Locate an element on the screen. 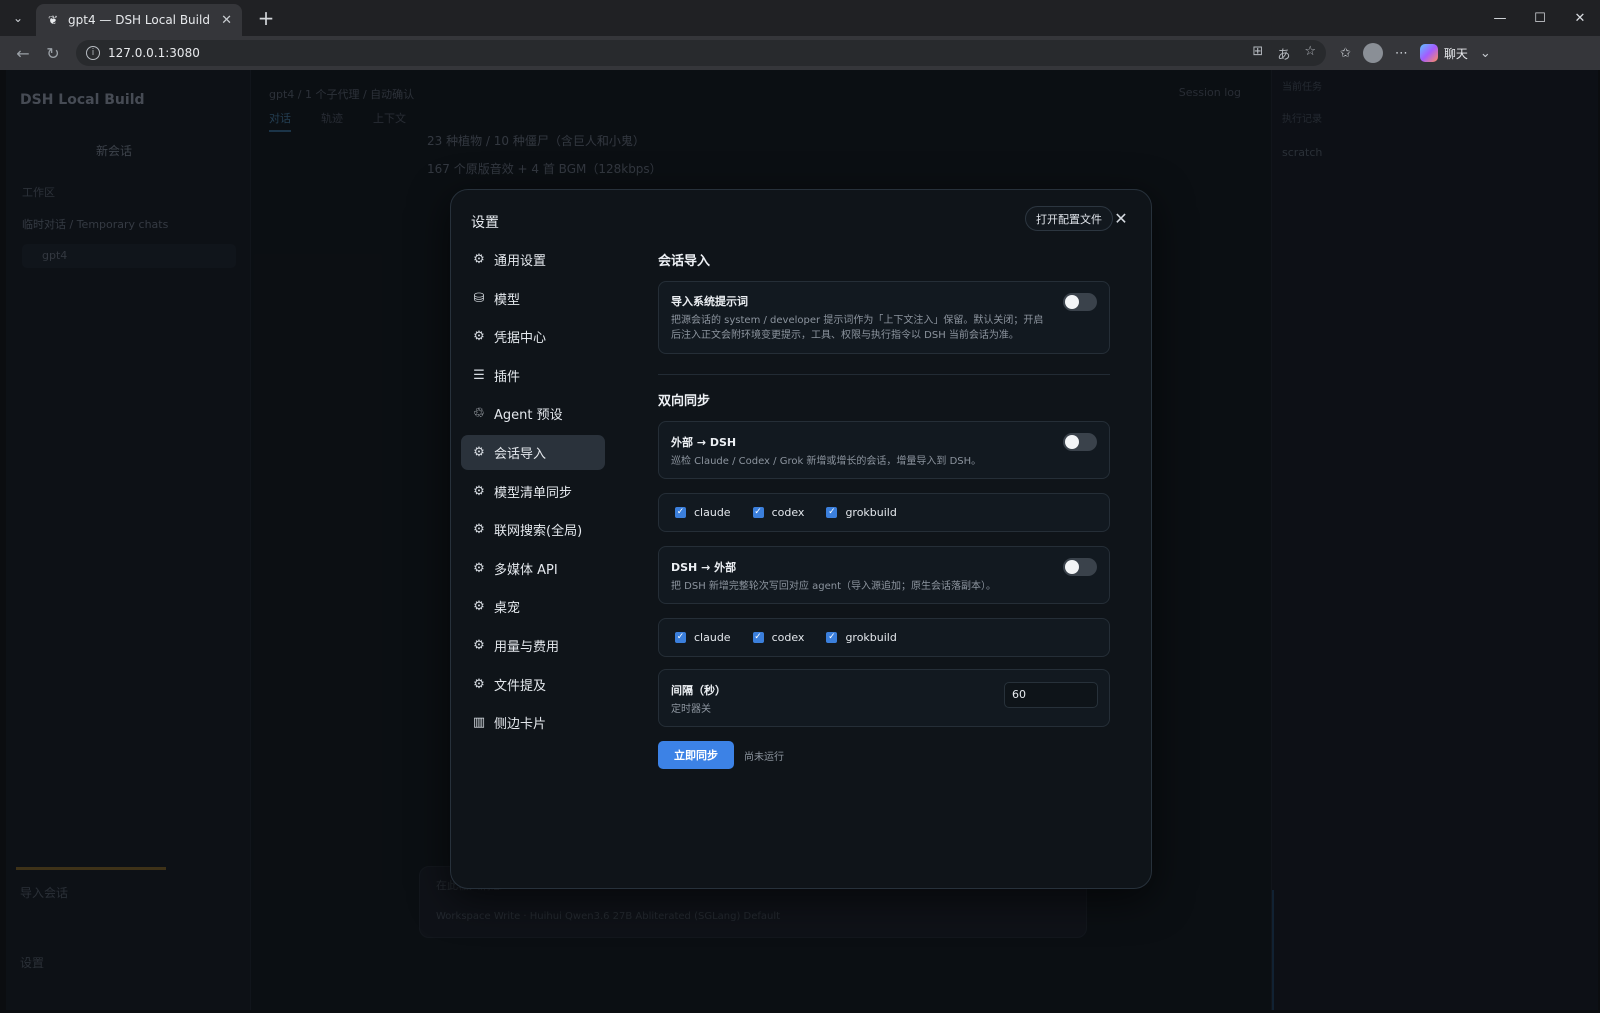 The image size is (1600, 1013). settings-nav-item: ⚙ 模型清单同步 is located at coordinates (533, 491).